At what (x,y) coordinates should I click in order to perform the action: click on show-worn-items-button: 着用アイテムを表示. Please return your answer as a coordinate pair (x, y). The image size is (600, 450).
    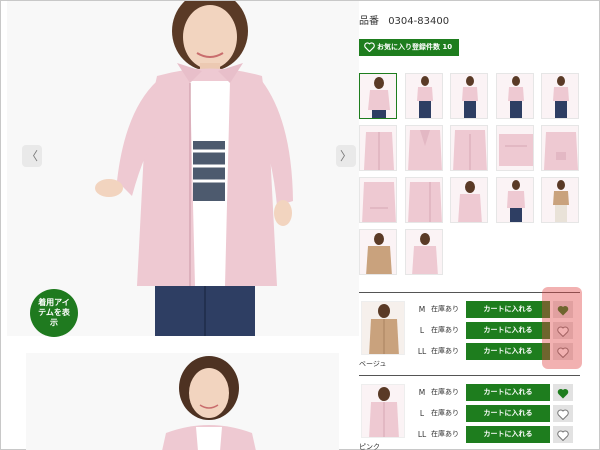
    Looking at the image, I should click on (54, 313).